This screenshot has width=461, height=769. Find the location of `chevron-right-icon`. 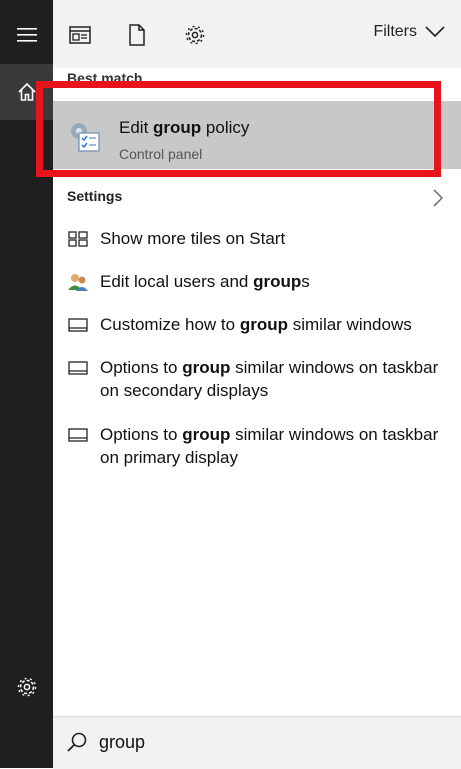

chevron-right-icon is located at coordinates (438, 198).